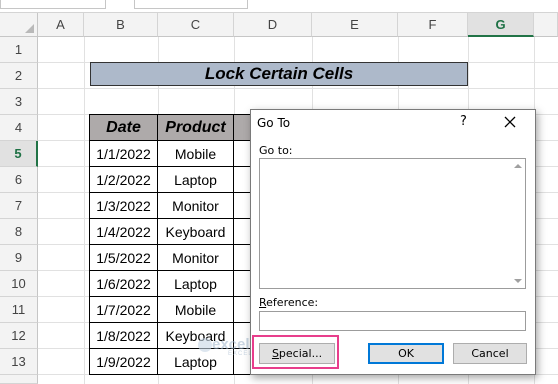  Describe the element at coordinates (123, 309) in the screenshot. I see `table-cell-date: 1/7/2022` at that location.